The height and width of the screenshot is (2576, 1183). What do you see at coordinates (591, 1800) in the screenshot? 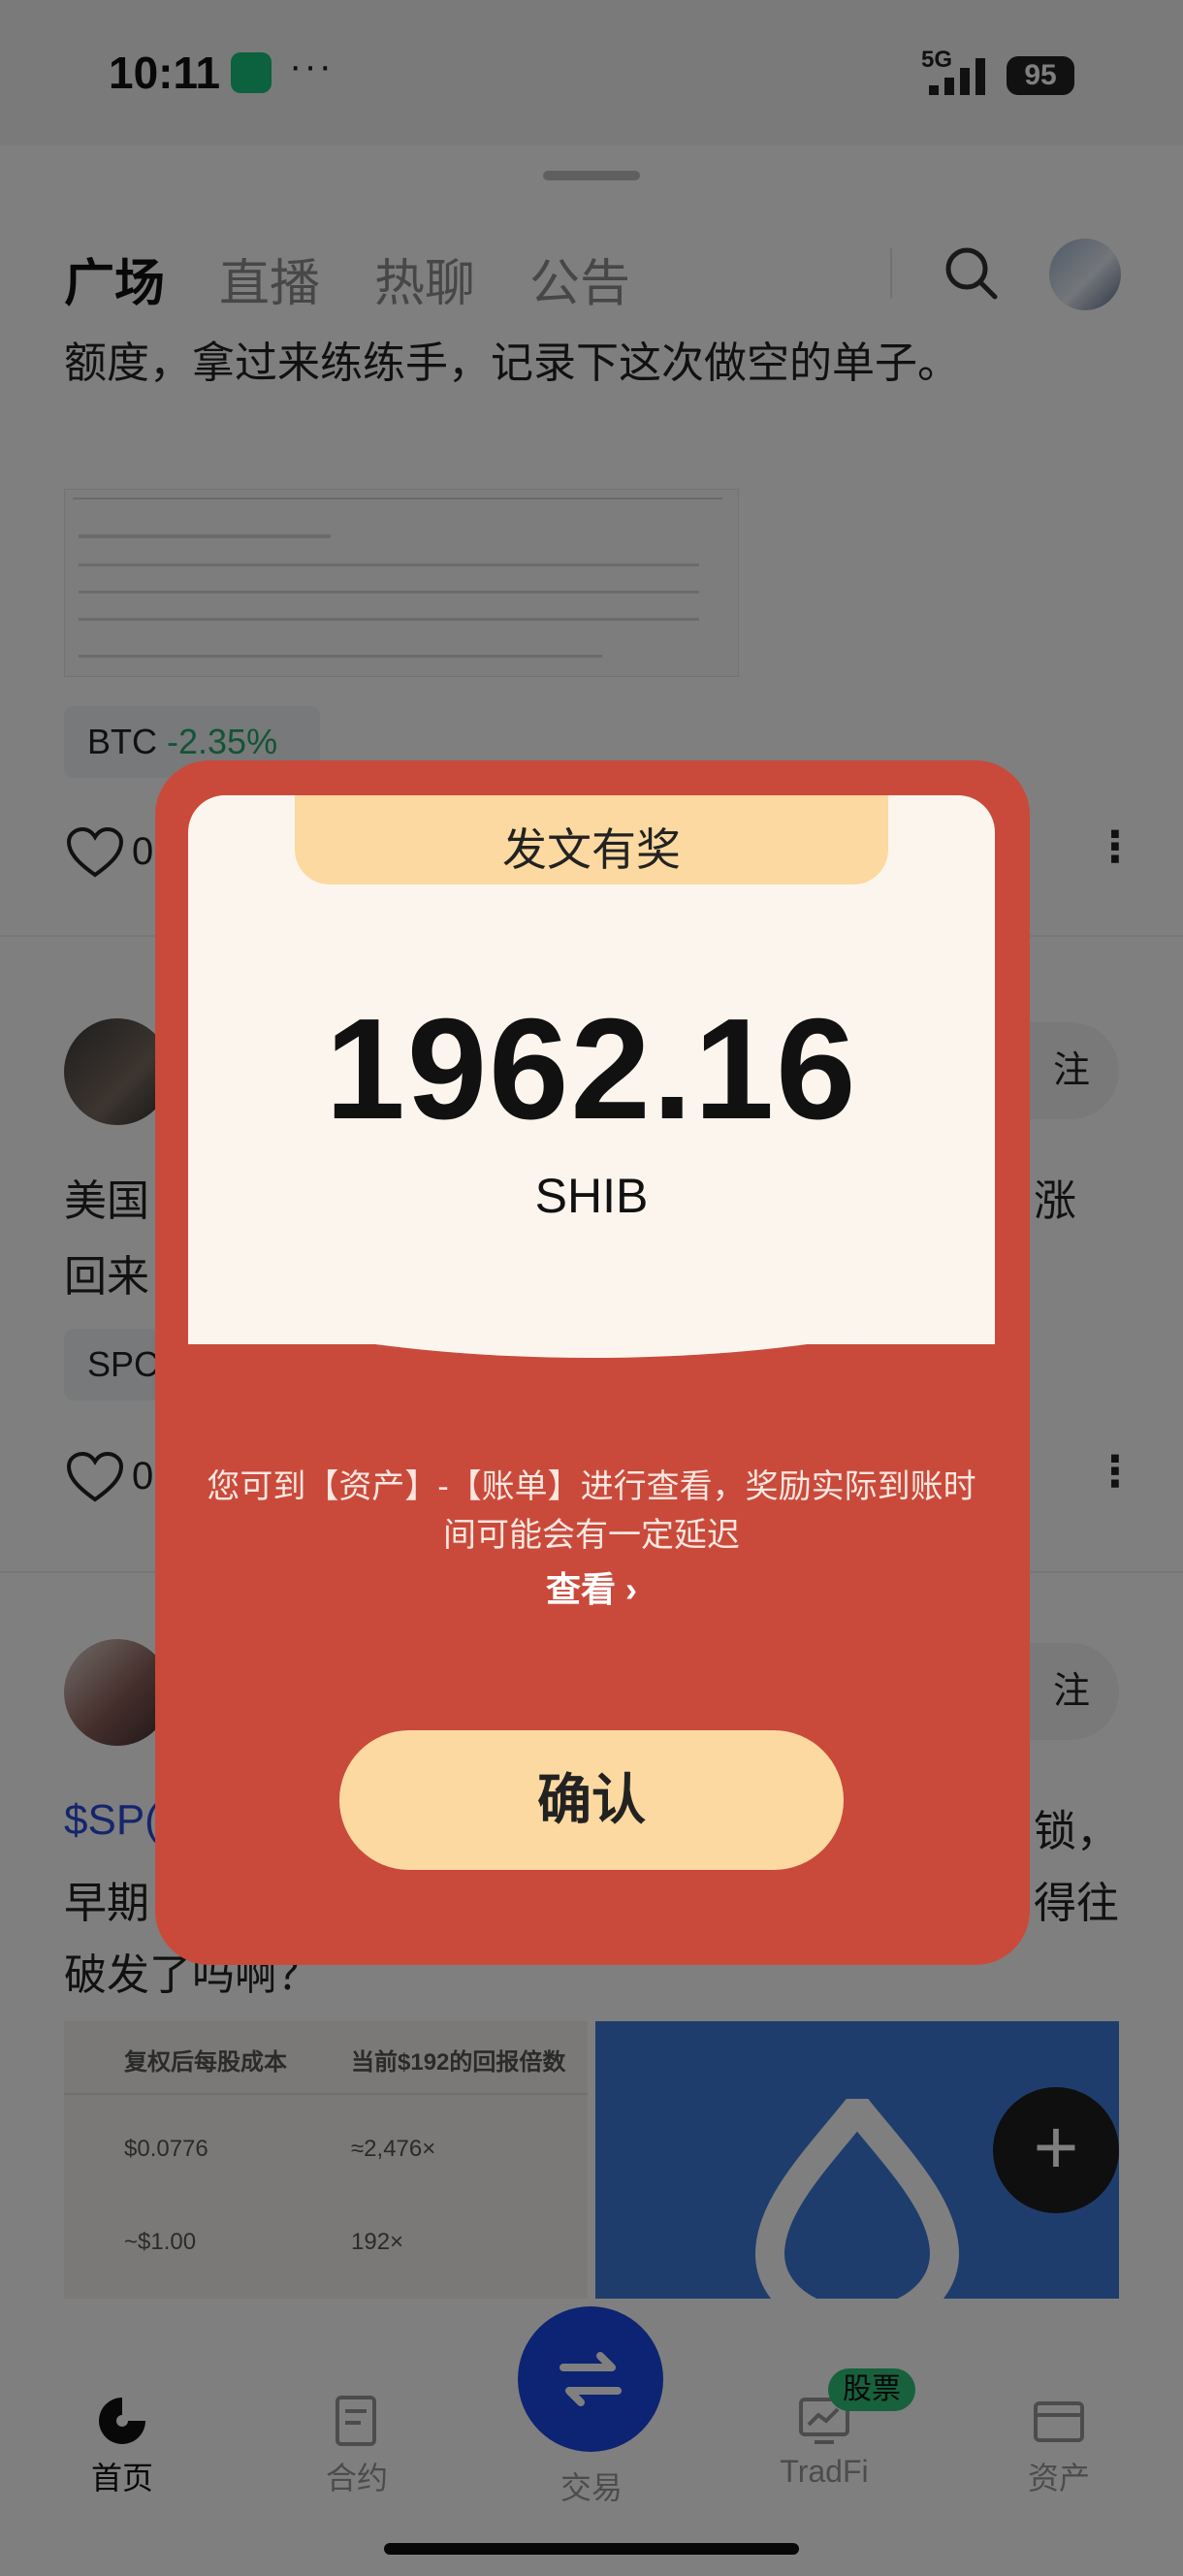
I see `confirm-button: 确认` at bounding box center [591, 1800].